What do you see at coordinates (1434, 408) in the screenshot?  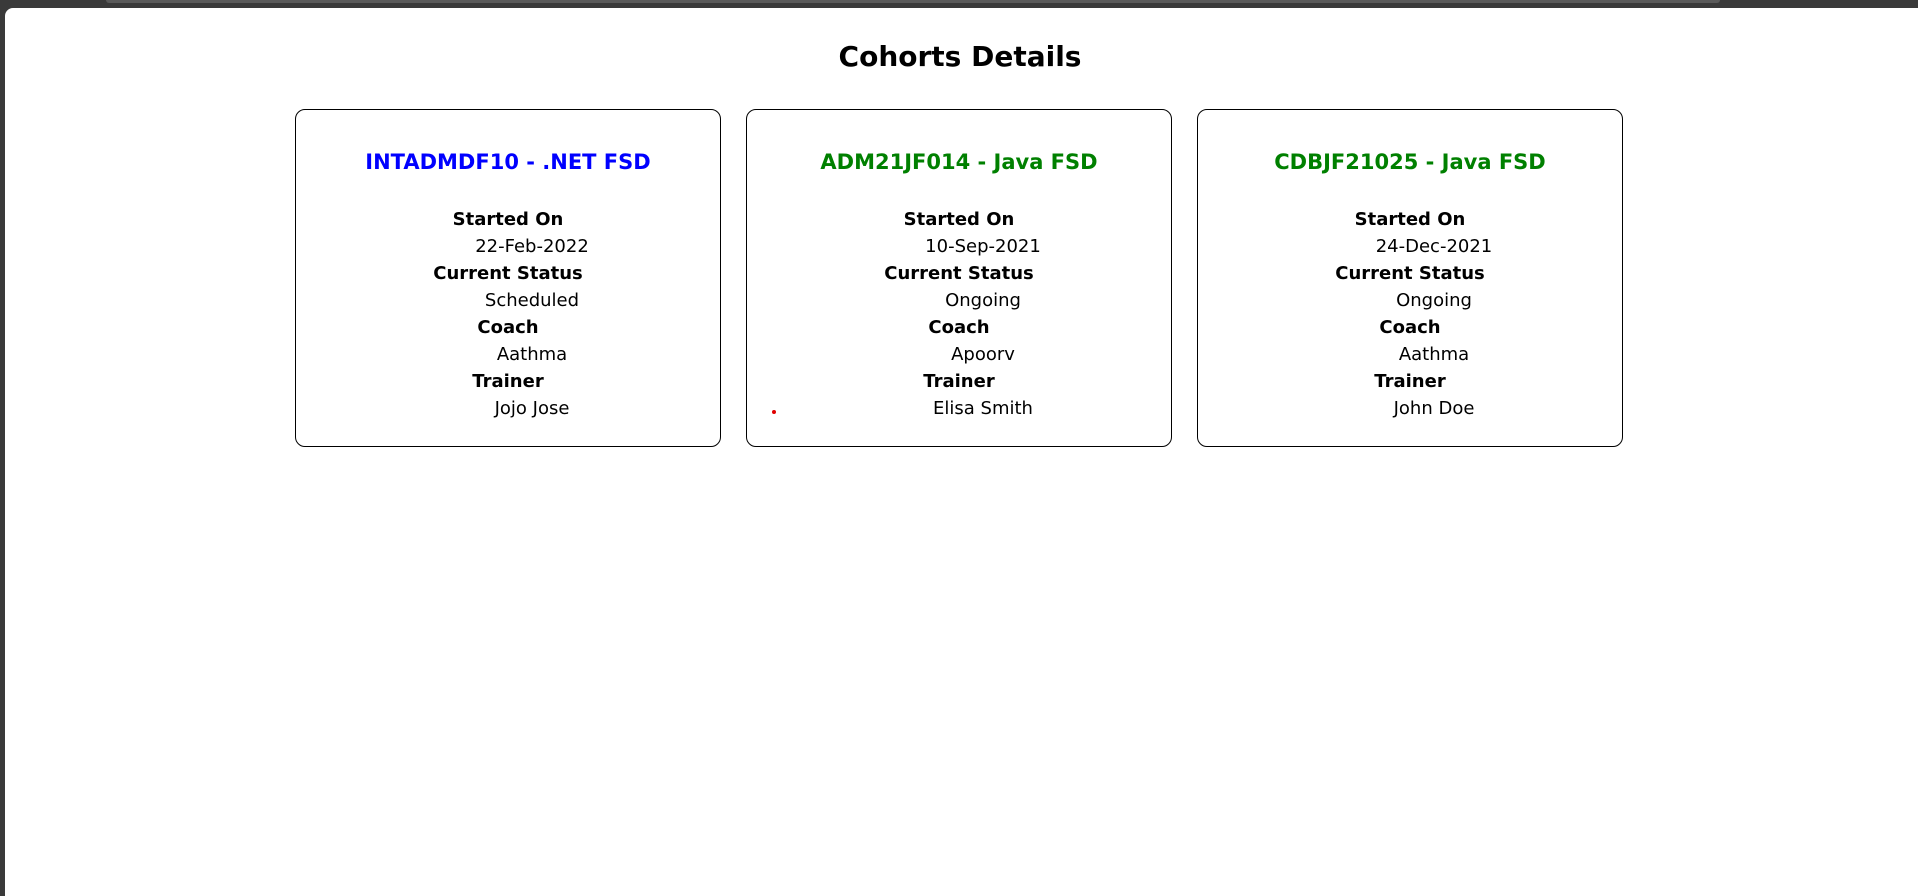 I see `trainer-value: John Doe` at bounding box center [1434, 408].